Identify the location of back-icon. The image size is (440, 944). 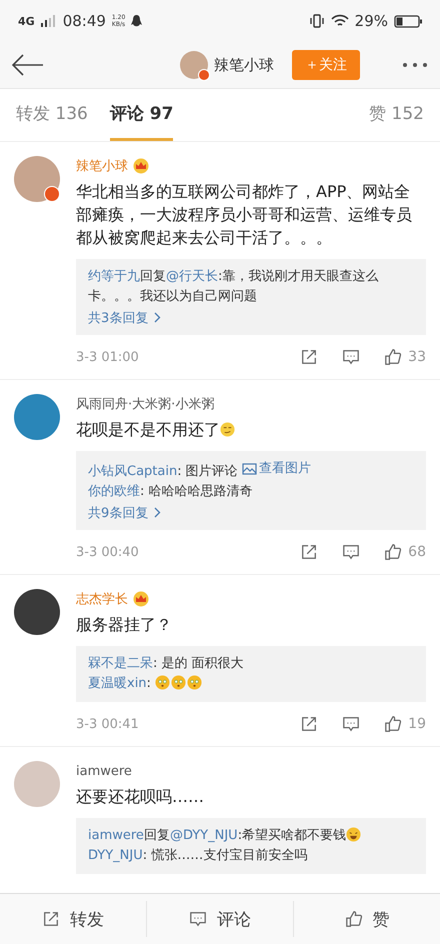
(28, 65).